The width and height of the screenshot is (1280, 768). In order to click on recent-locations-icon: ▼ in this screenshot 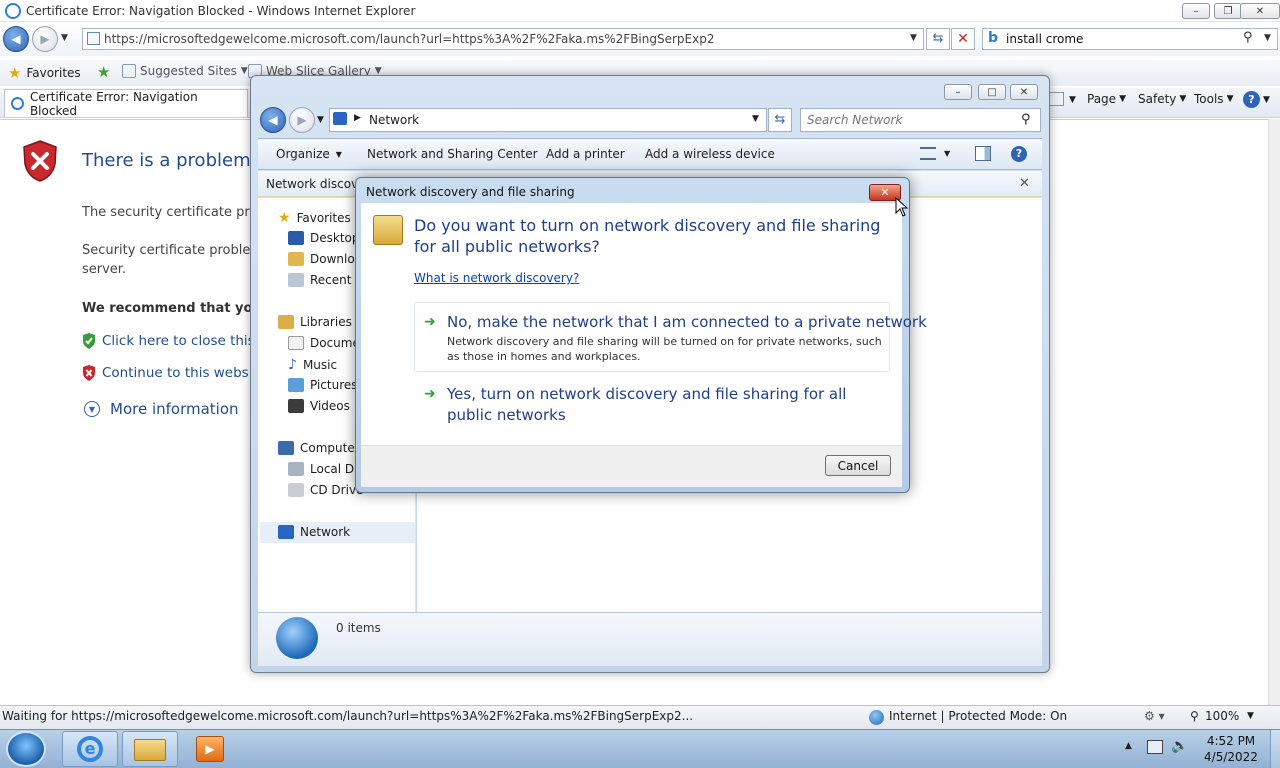, I will do `click(320, 120)`.